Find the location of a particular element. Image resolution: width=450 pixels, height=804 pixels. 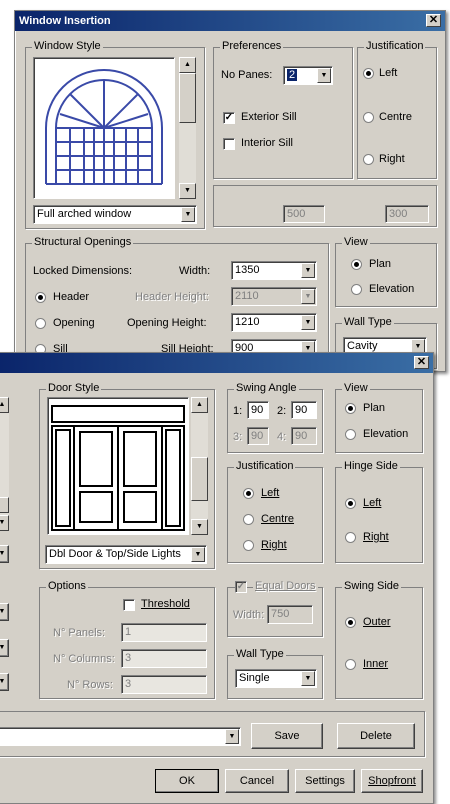

window-view-group: View is located at coordinates (386, 271).